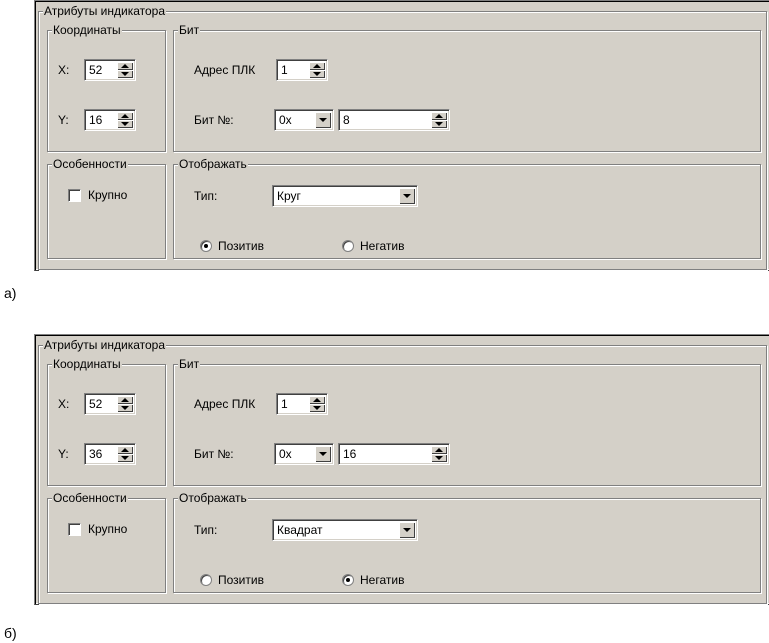 The height and width of the screenshot is (643, 769). I want to click on y-spinbox: 16, so click(110, 120).